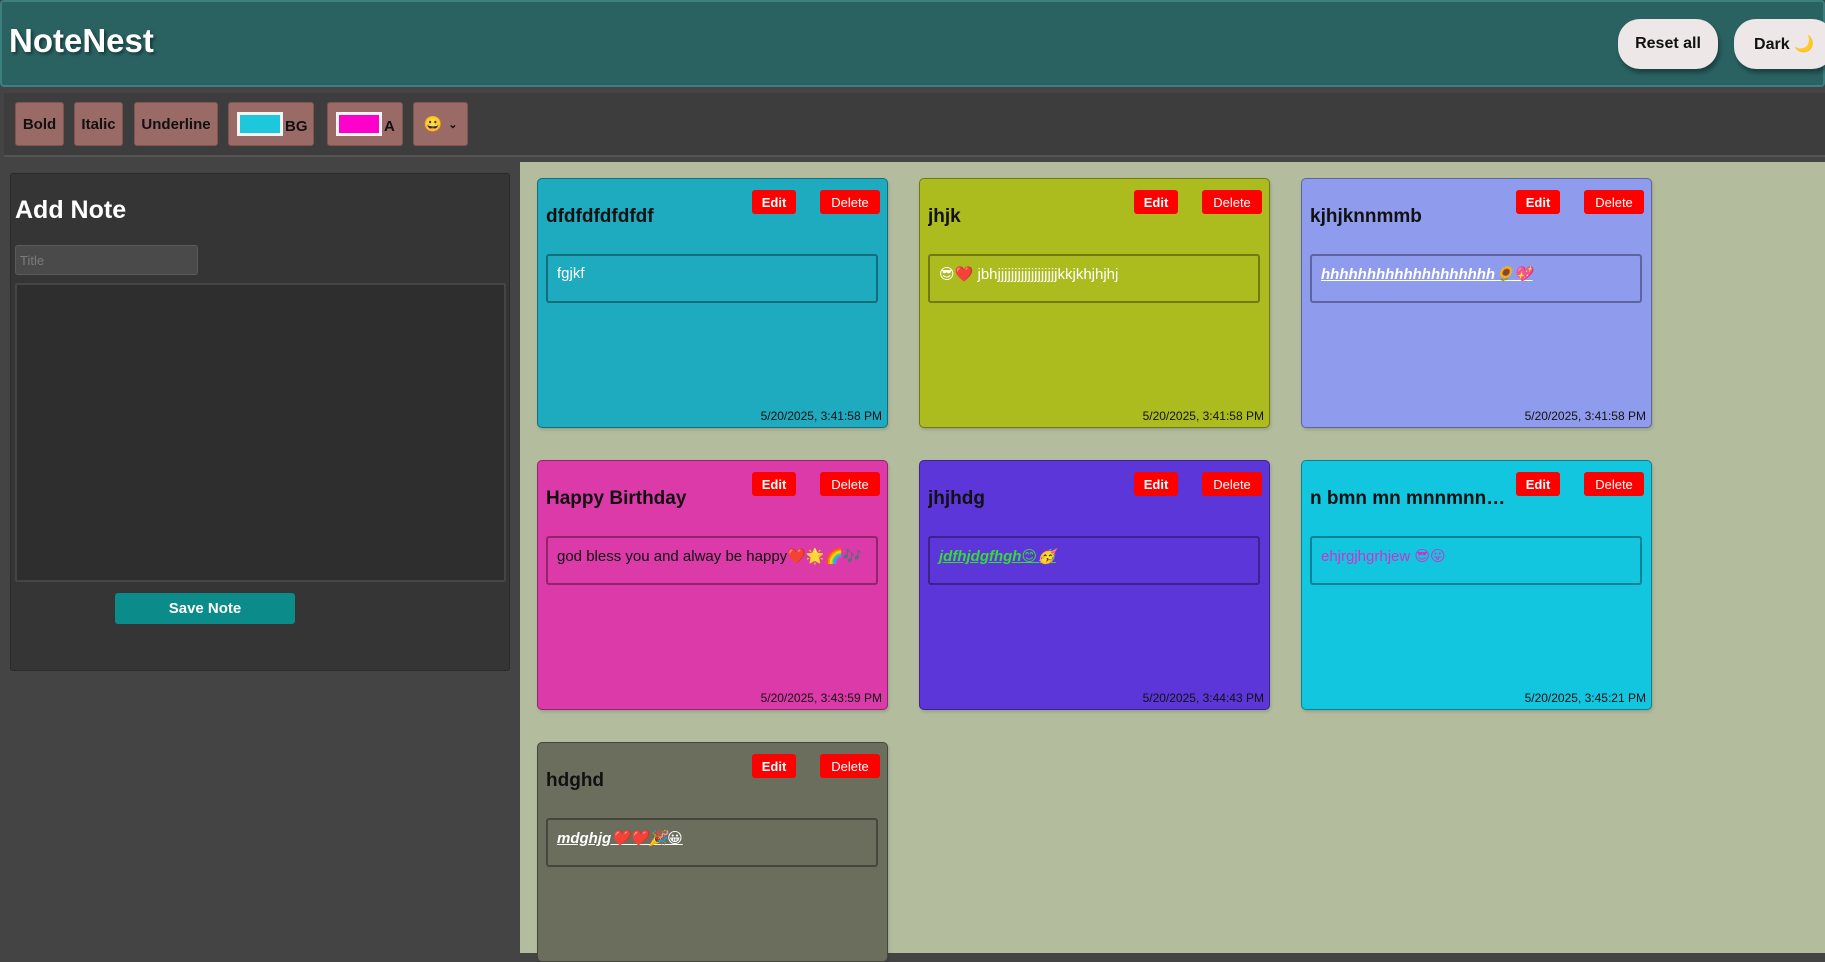 The image size is (1825, 962). What do you see at coordinates (1094, 560) in the screenshot?
I see `note-body: jdfhjdgfhgh😊🥳` at bounding box center [1094, 560].